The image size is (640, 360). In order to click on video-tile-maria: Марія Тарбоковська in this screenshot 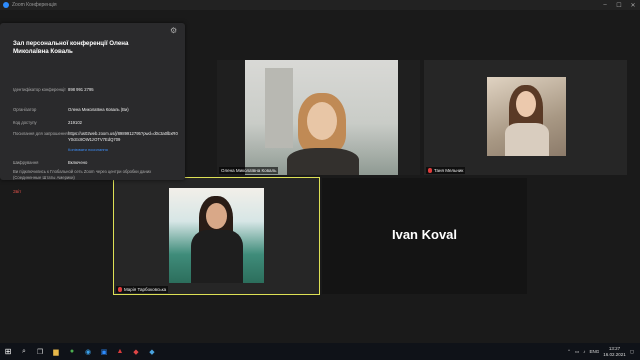, I will do `click(216, 236)`.